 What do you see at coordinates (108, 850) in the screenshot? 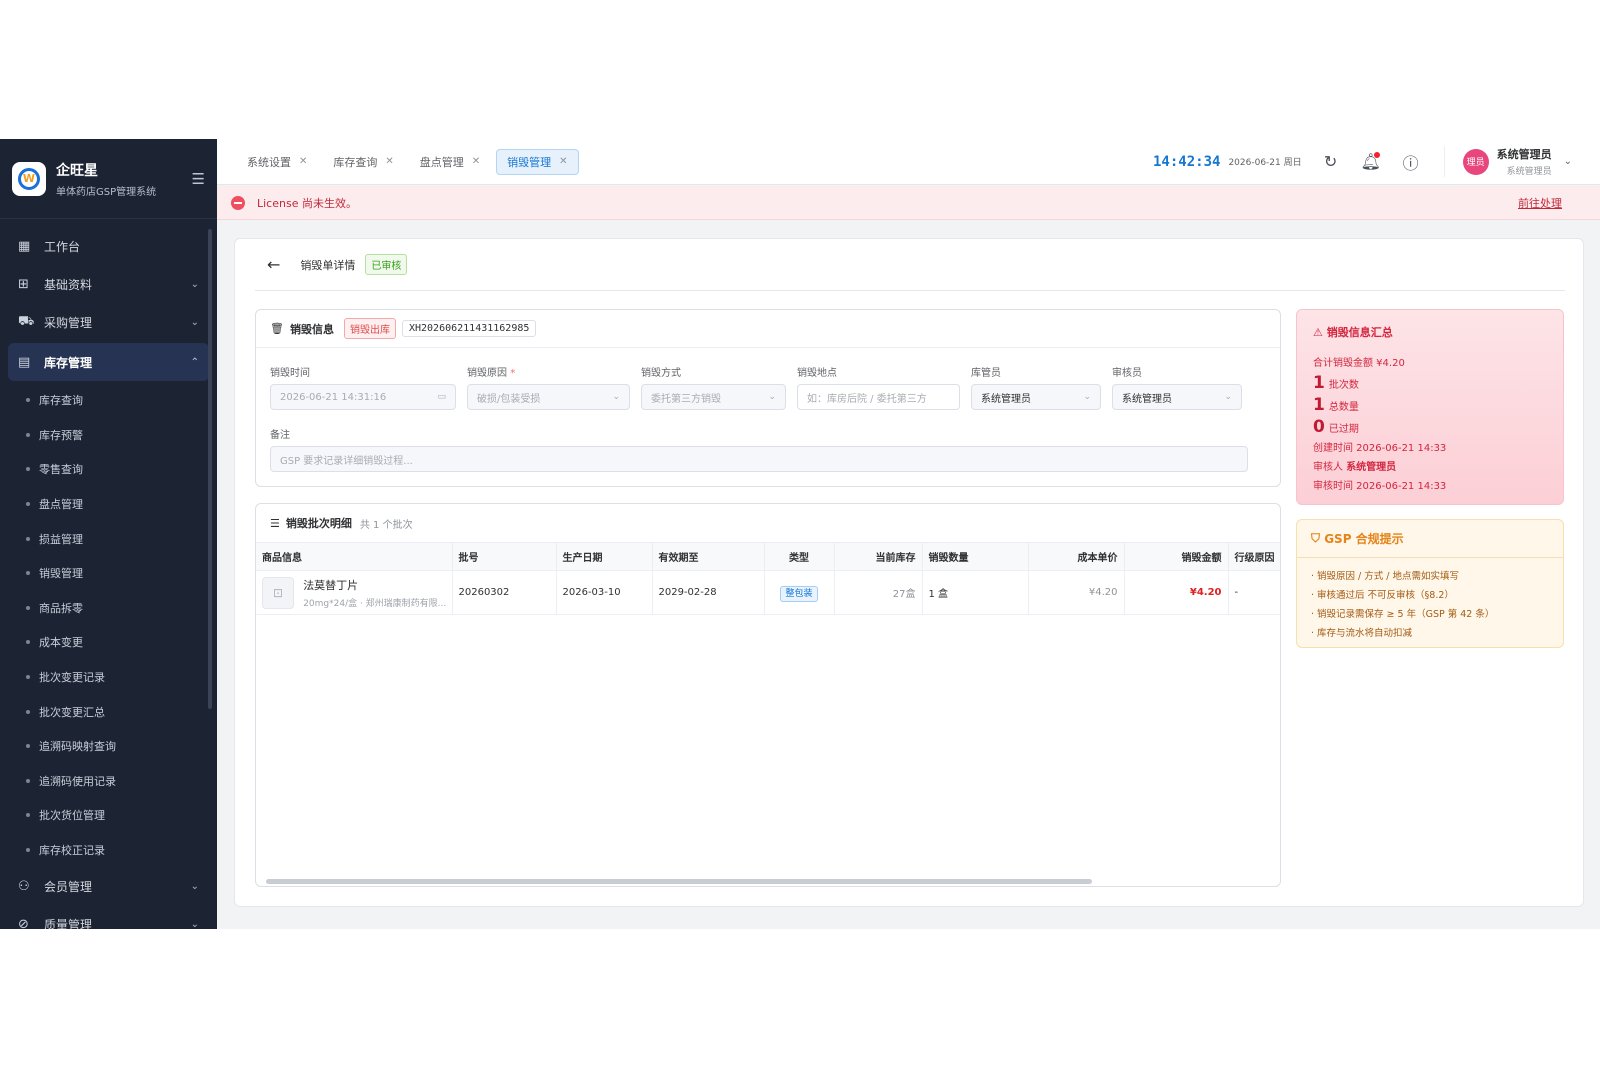
I see `sidebar-subitem: 库存校正记录` at bounding box center [108, 850].